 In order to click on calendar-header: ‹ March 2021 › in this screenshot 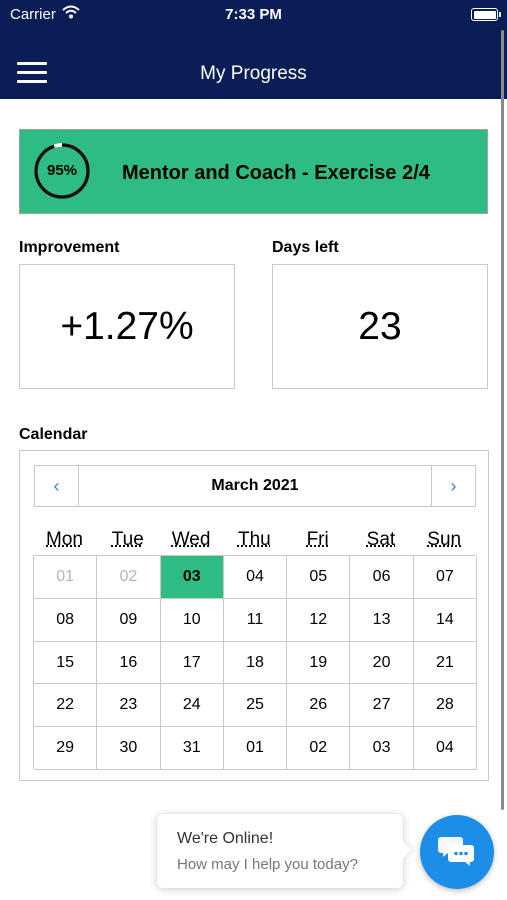, I will do `click(255, 486)`.